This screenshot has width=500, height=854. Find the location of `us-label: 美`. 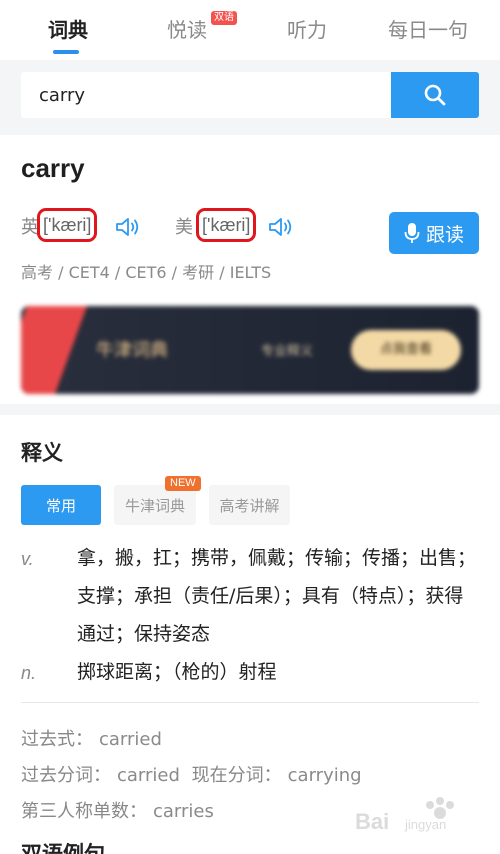

us-label: 美 is located at coordinates (184, 227).